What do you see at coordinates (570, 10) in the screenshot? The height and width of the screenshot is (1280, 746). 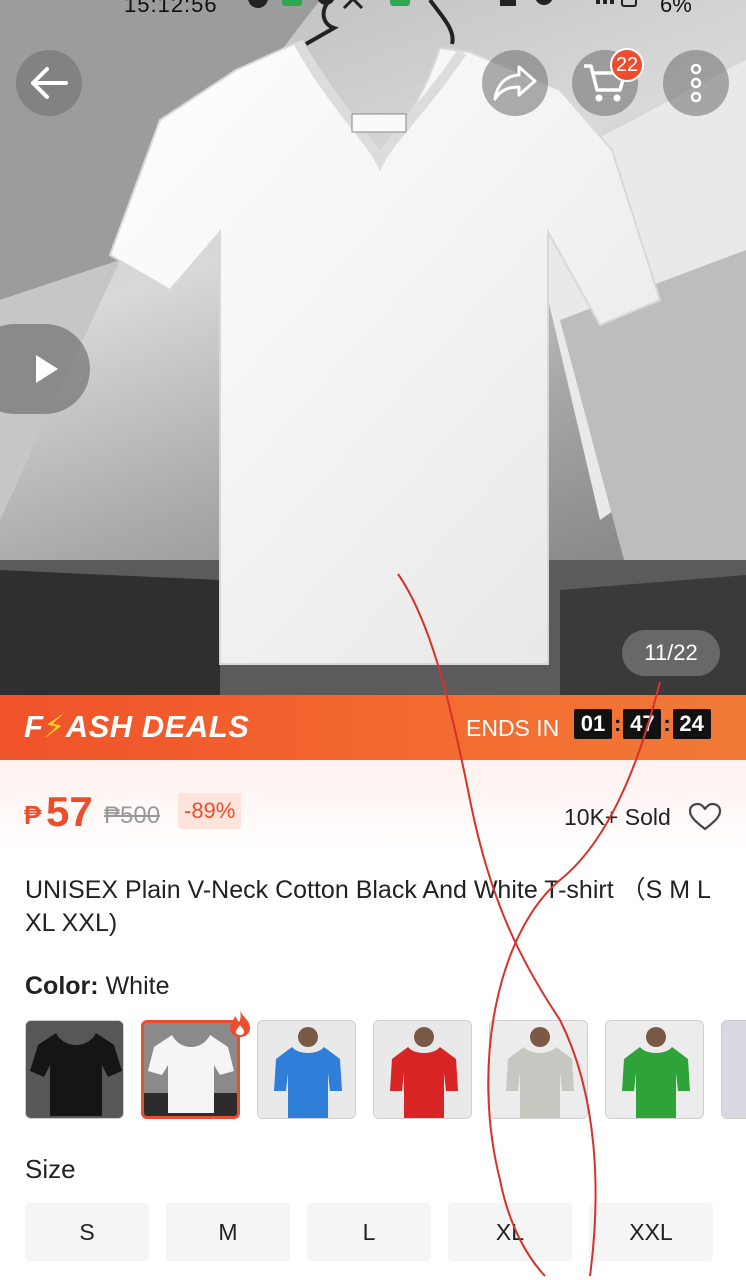 I see `status-indicators` at bounding box center [570, 10].